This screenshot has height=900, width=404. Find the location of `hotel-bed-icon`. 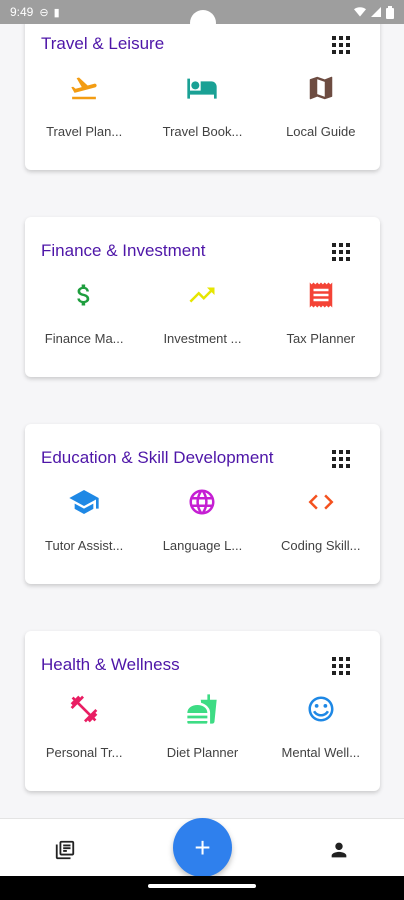

hotel-bed-icon is located at coordinates (202, 88).